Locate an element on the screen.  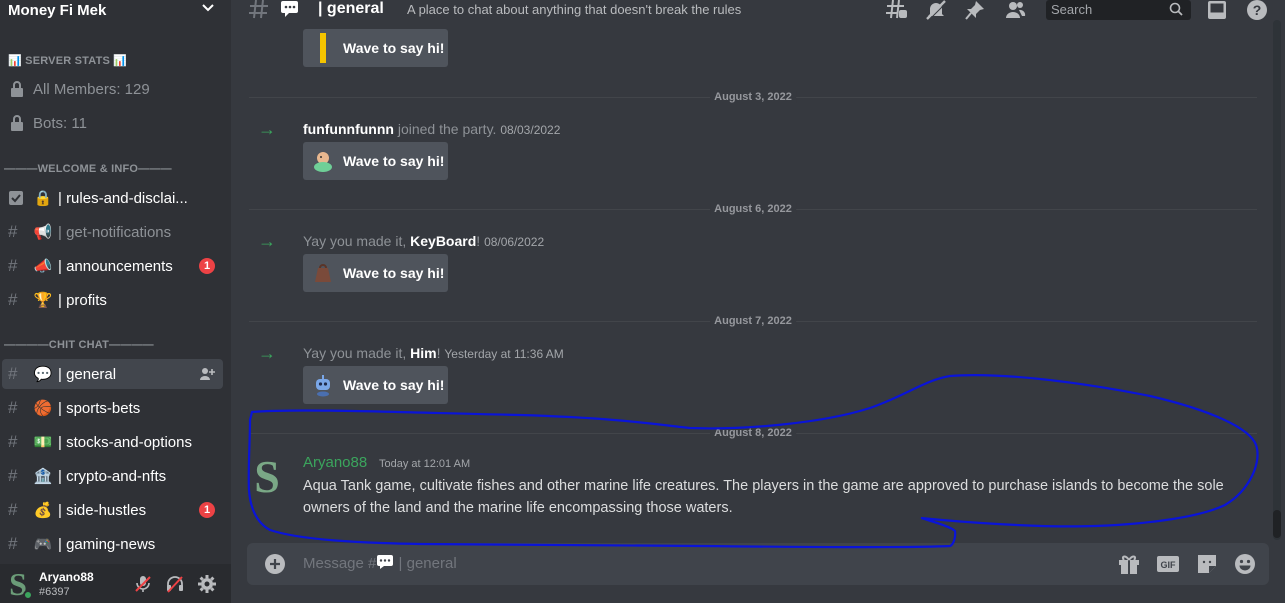
join-timestamp: Yesterday at 11:36 AM is located at coordinates (504, 354).